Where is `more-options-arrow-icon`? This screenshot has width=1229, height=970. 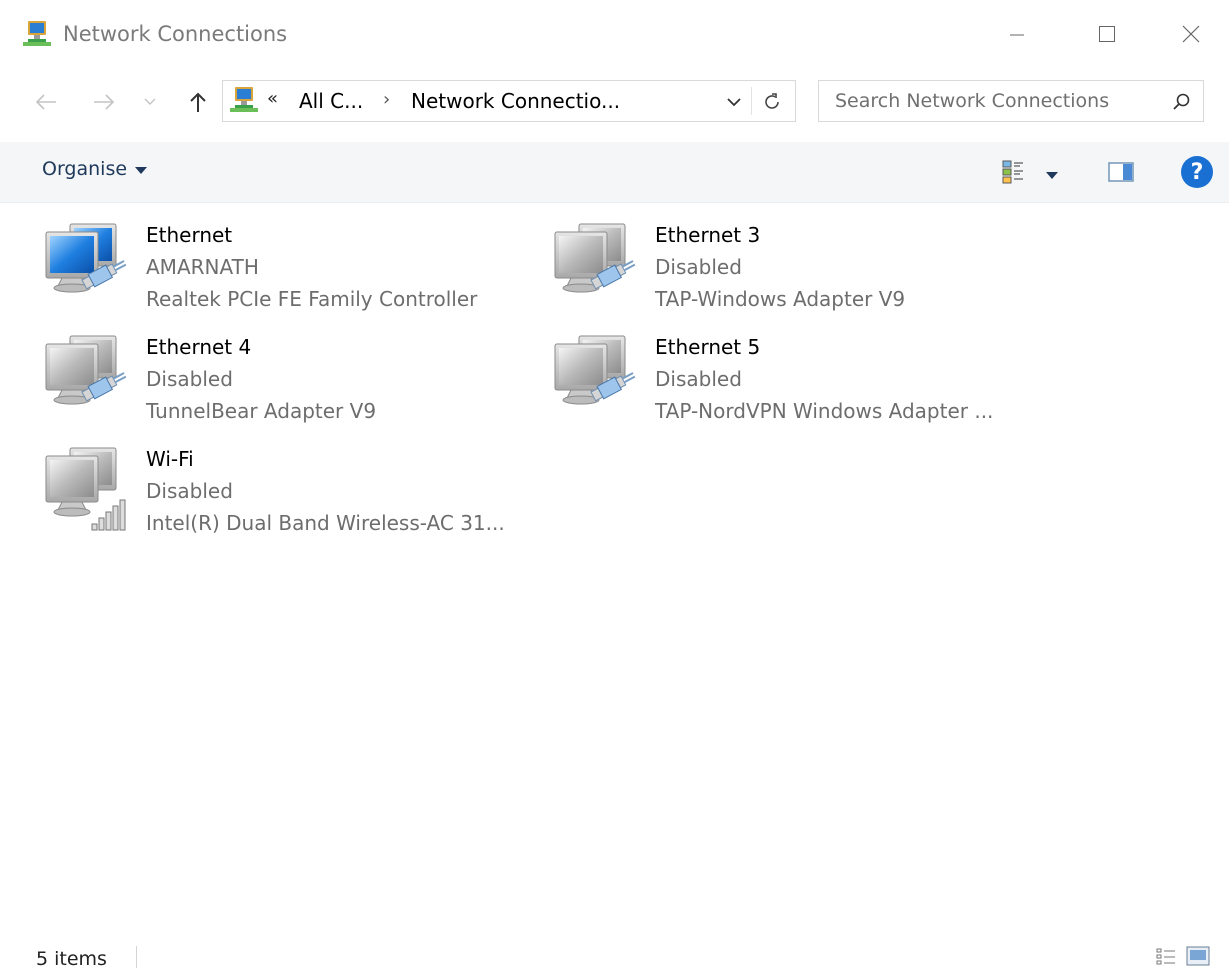 more-options-arrow-icon is located at coordinates (1052, 175).